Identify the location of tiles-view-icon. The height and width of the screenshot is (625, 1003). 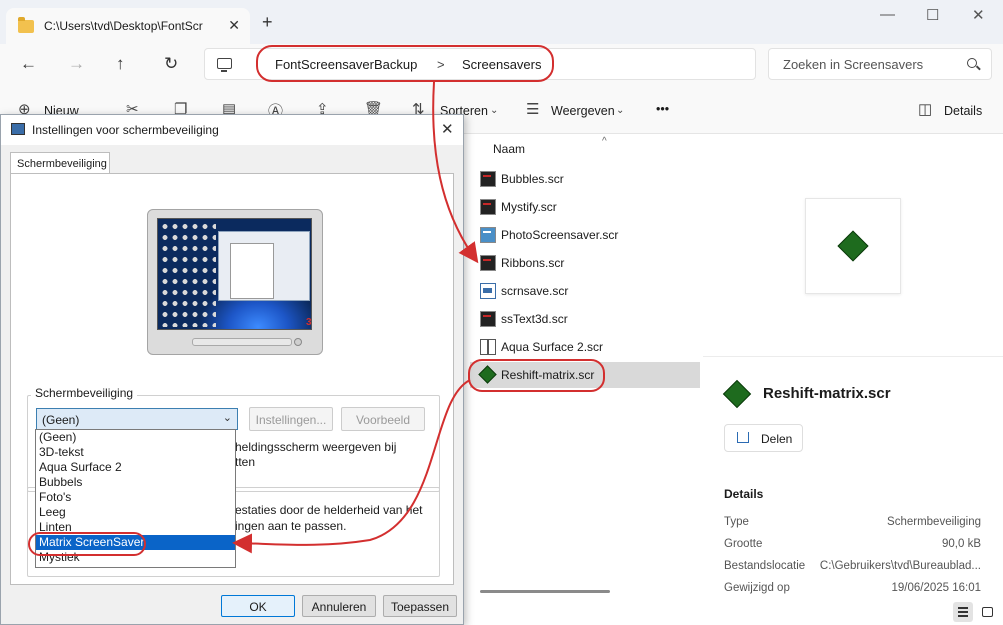
(987, 612).